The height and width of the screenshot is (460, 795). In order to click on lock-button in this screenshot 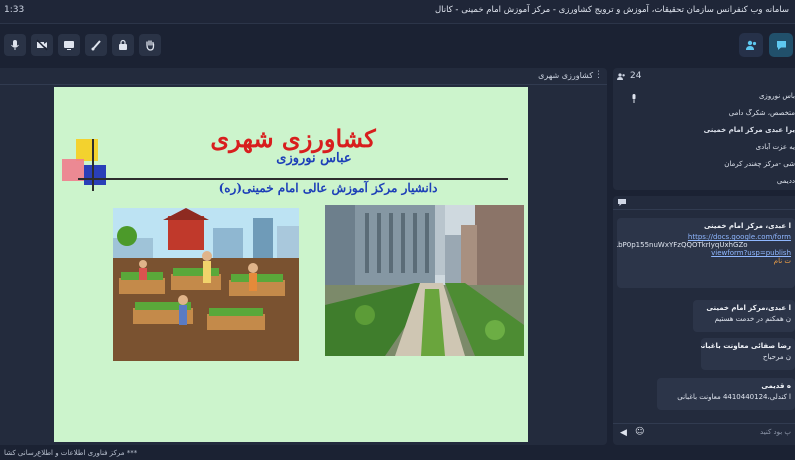, I will do `click(123, 45)`.